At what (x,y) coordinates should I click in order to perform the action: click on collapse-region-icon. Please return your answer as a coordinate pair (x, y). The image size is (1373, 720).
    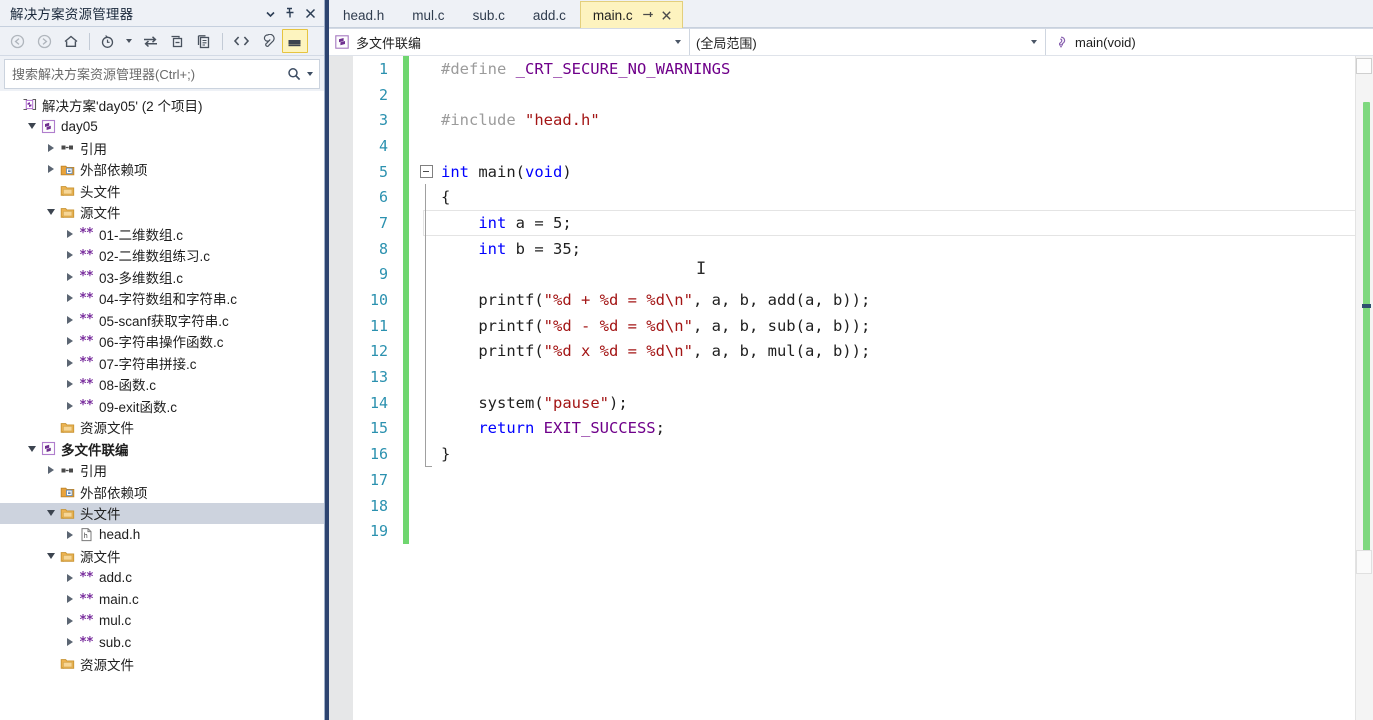
    Looking at the image, I should click on (426, 172).